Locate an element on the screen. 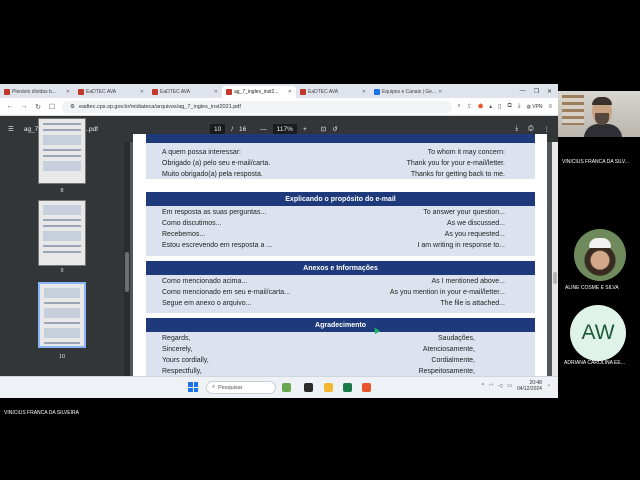  thumbnail-label: 9 is located at coordinates (62, 271).